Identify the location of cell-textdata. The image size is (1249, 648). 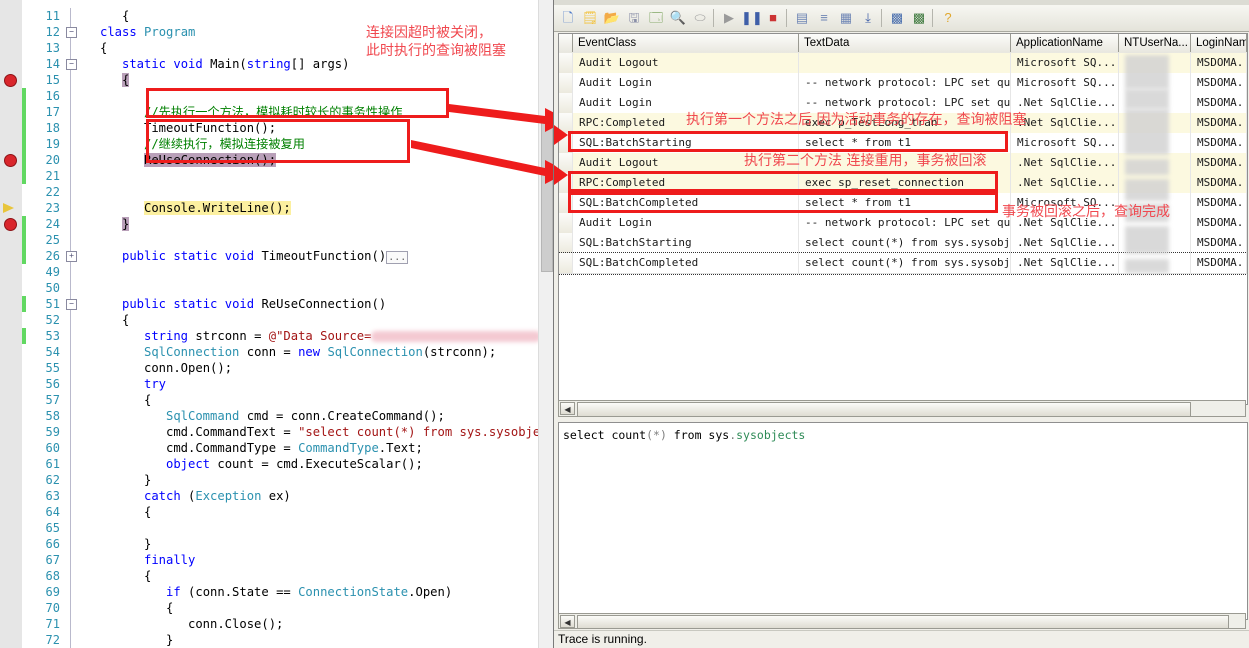
(905, 63).